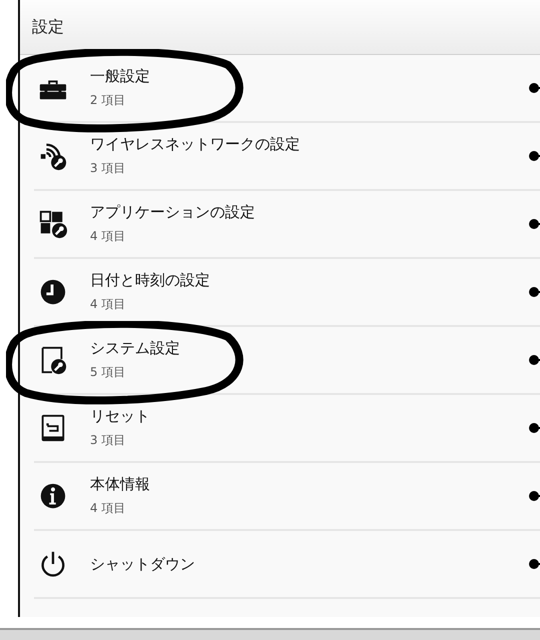 The width and height of the screenshot is (540, 640). Describe the element at coordinates (53, 156) in the screenshot. I see `wireless-wrench-icon` at that location.